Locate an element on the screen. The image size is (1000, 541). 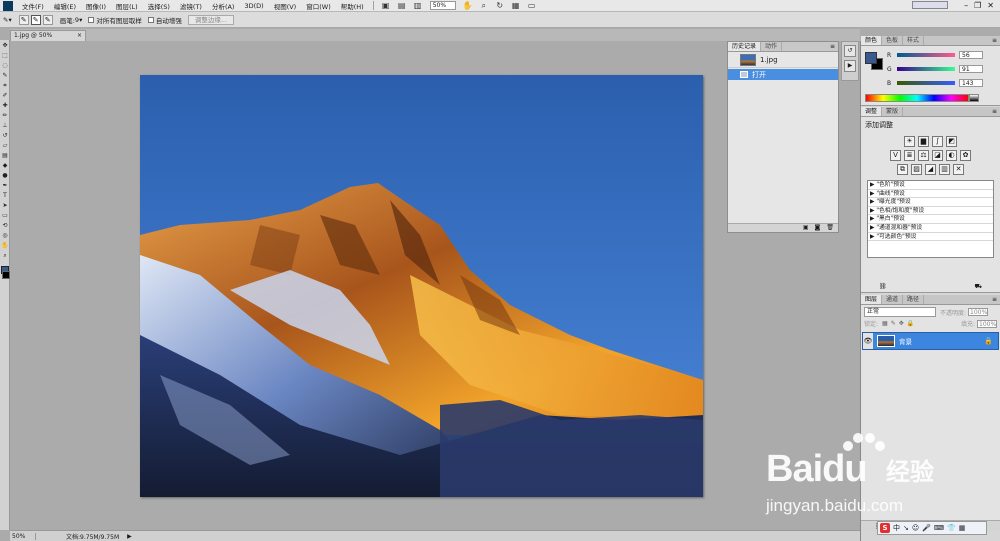
blur-tool-icon: ◆ is located at coordinates (5, 166).